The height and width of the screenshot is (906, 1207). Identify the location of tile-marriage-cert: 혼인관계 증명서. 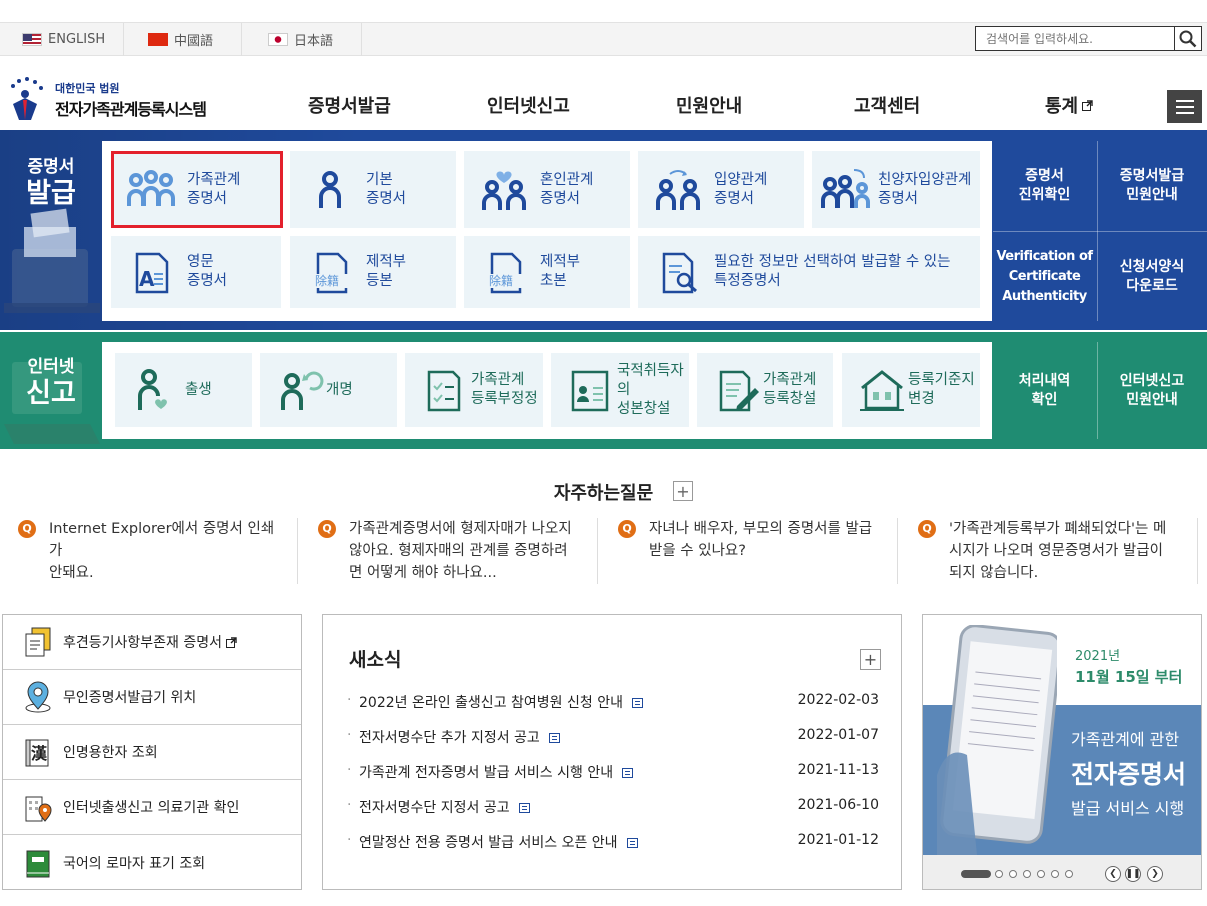
(547, 189).